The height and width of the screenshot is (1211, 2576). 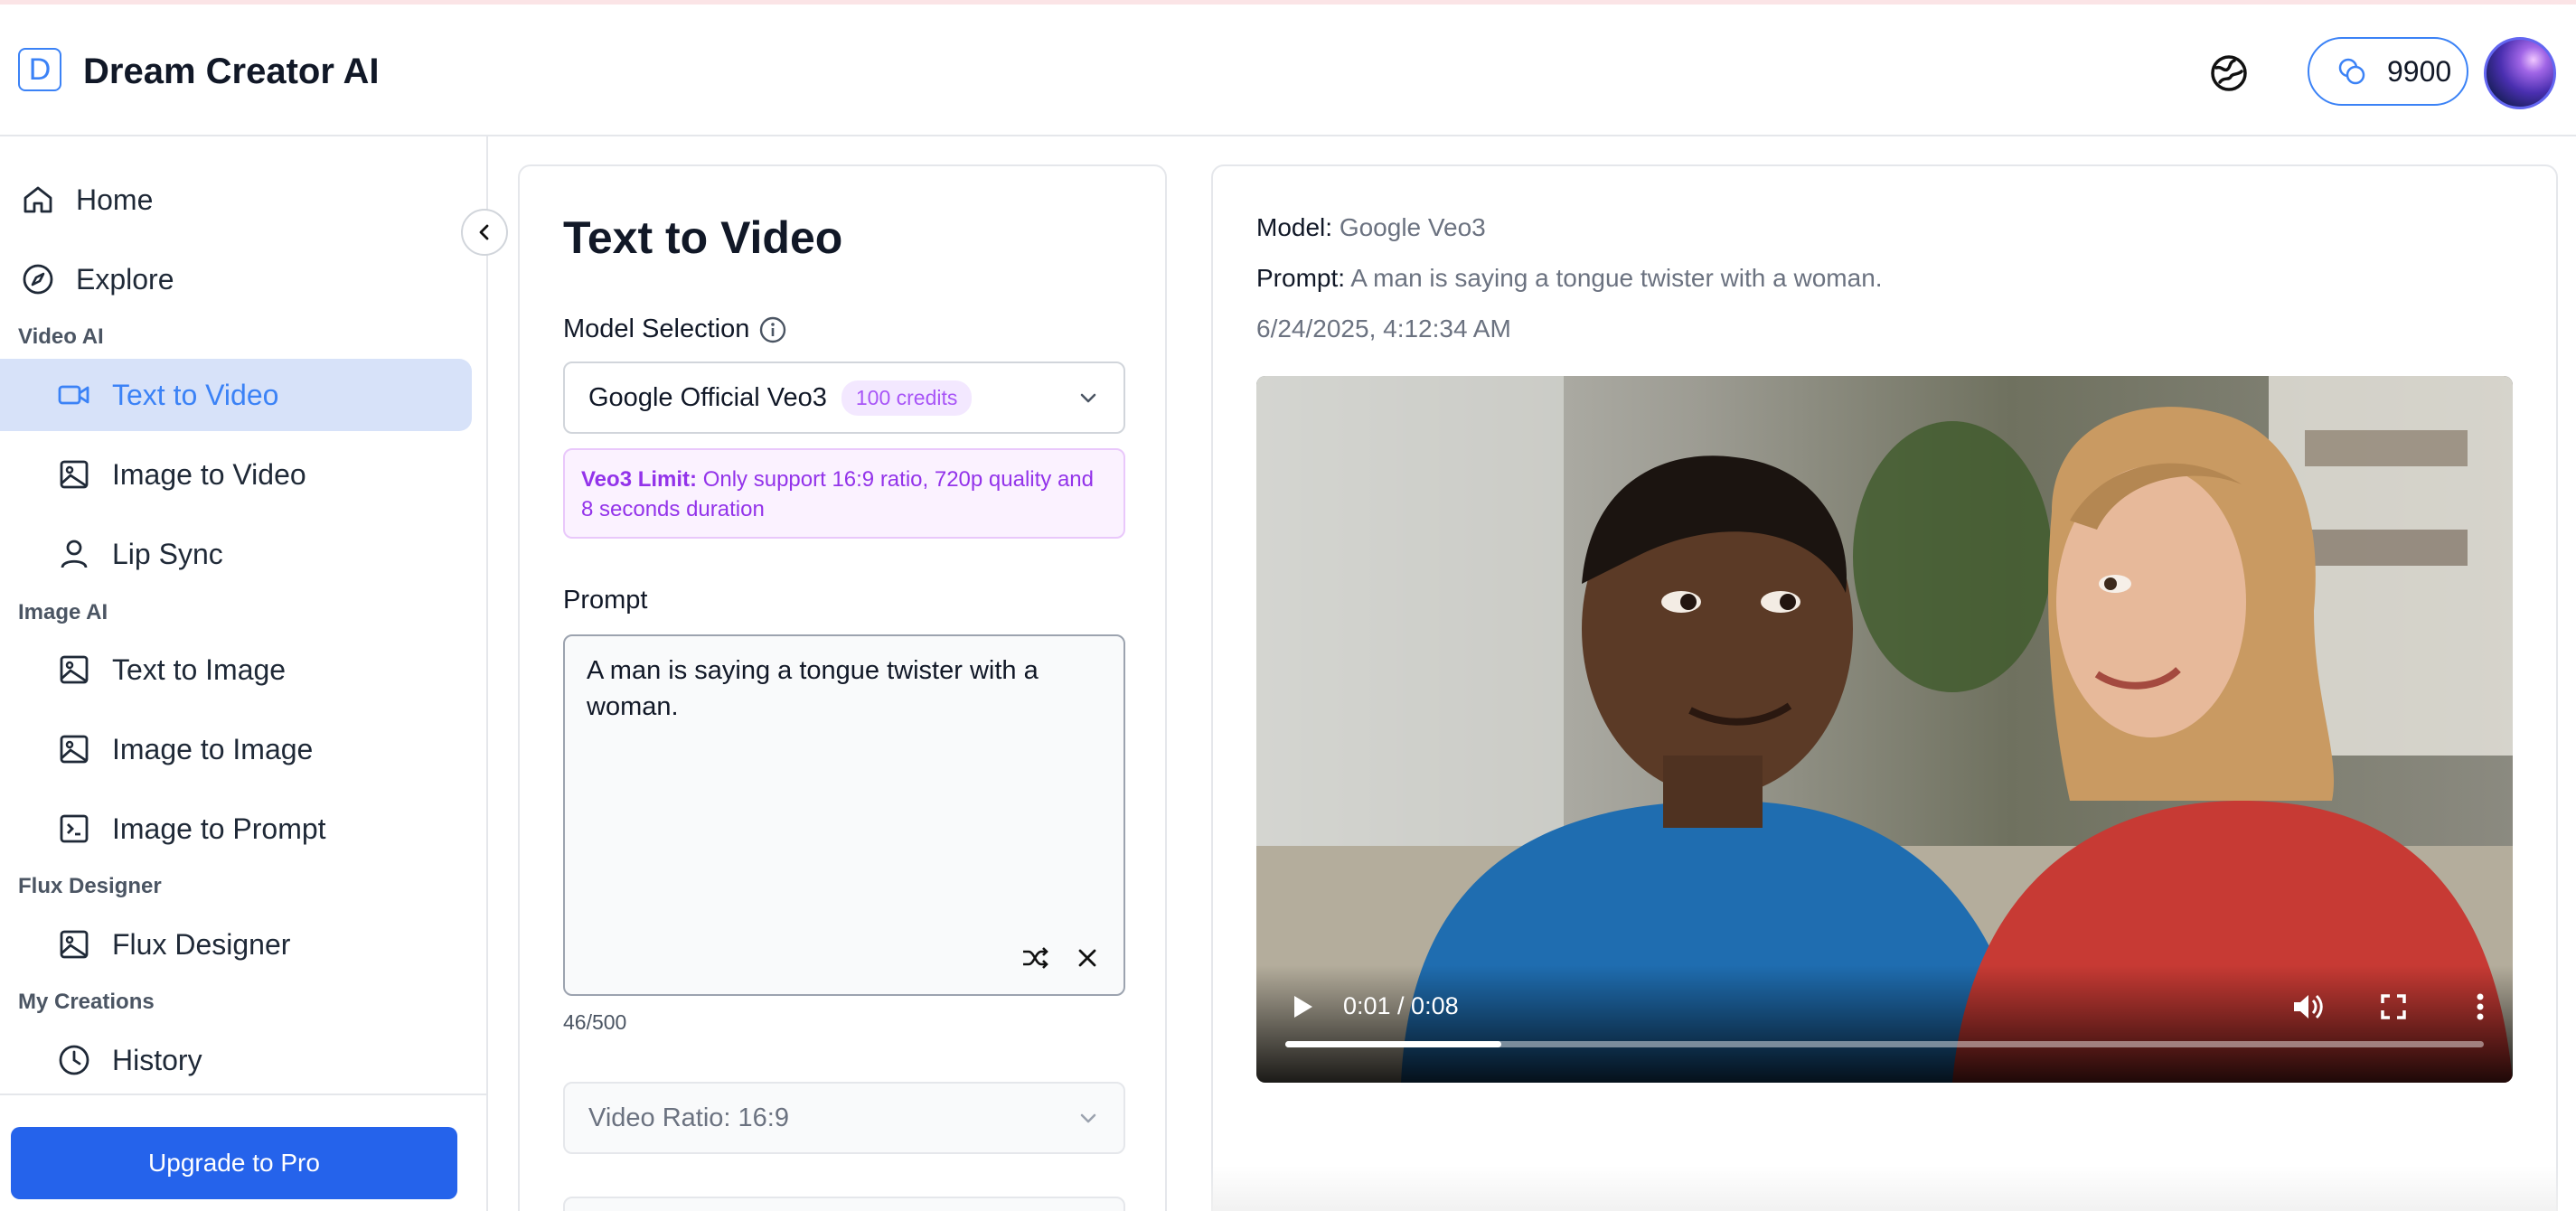 What do you see at coordinates (1885, 1044) in the screenshot?
I see `video-progress-track` at bounding box center [1885, 1044].